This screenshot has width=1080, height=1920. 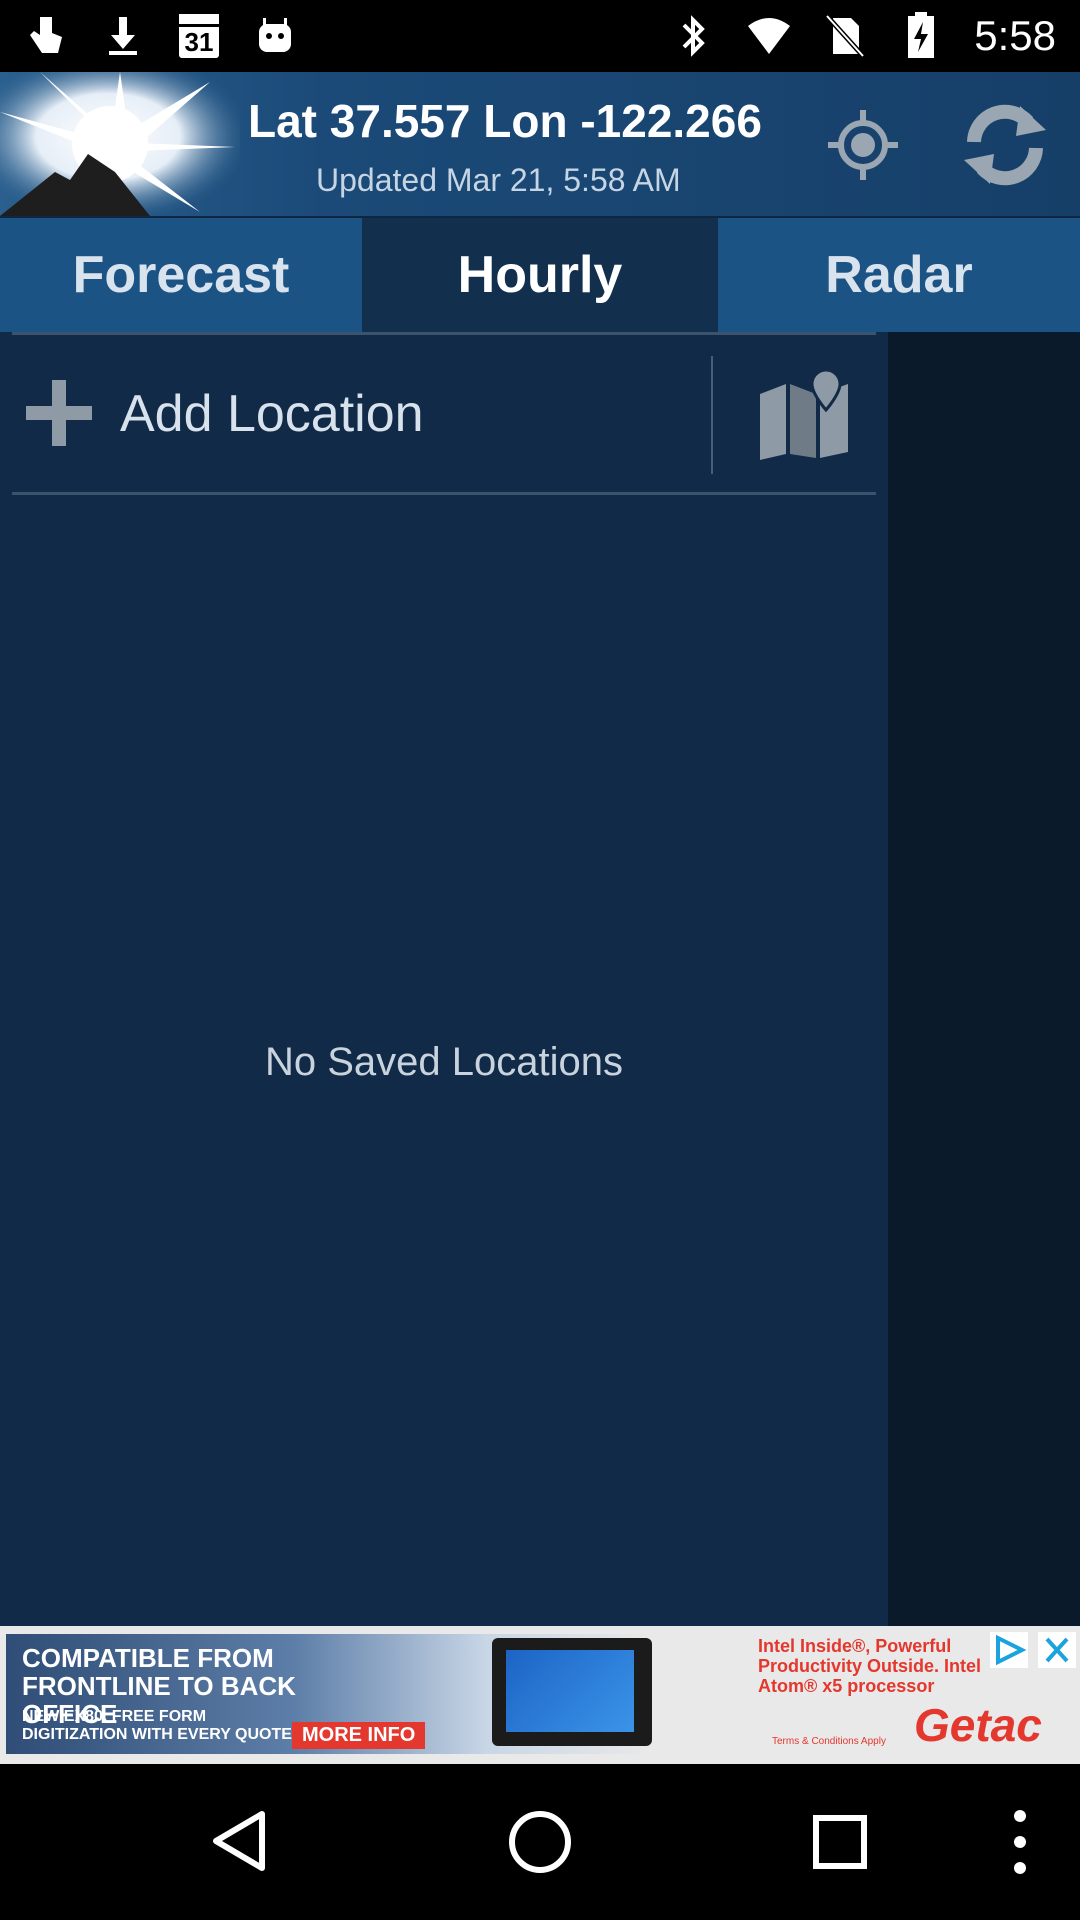 What do you see at coordinates (840, 1842) in the screenshot?
I see `recents-icon` at bounding box center [840, 1842].